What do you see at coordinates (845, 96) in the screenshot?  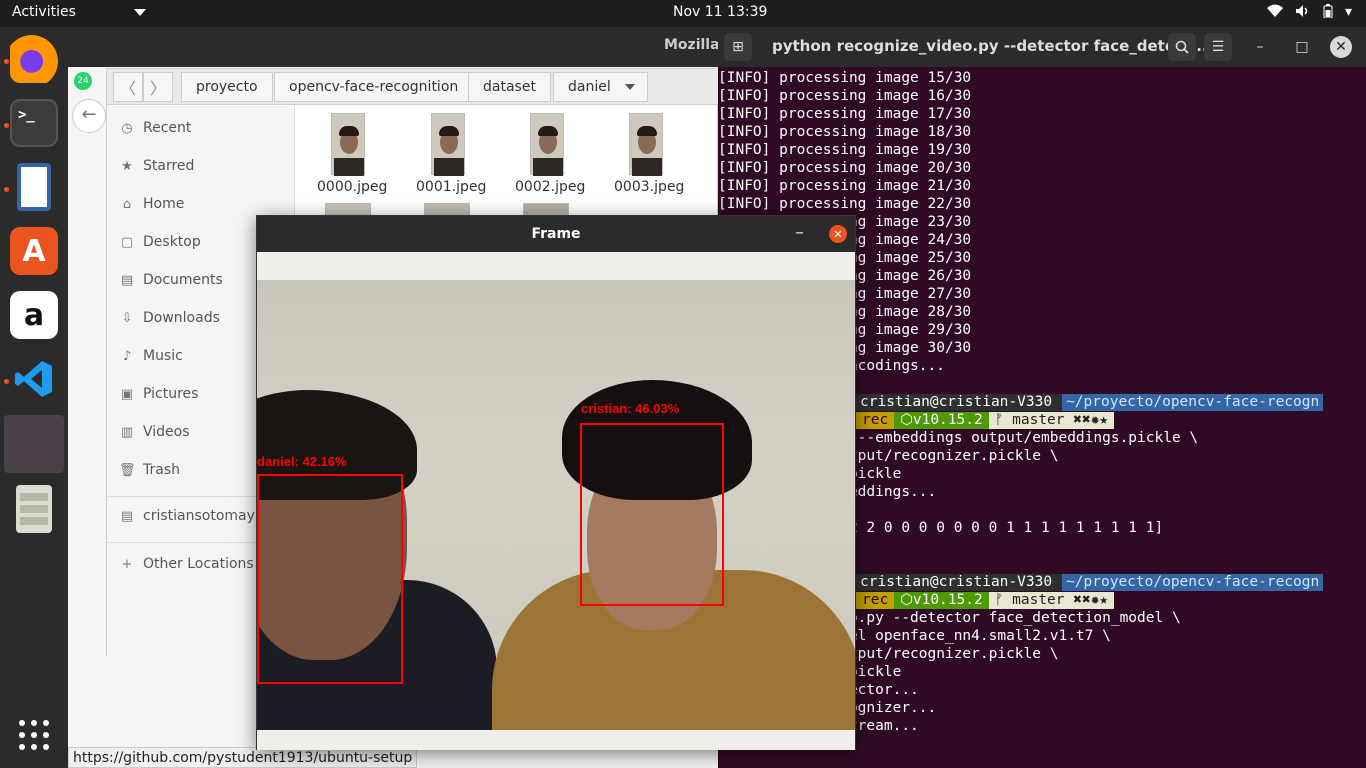 I see `terminal-line: [INFO] processing image 16/30` at bounding box center [845, 96].